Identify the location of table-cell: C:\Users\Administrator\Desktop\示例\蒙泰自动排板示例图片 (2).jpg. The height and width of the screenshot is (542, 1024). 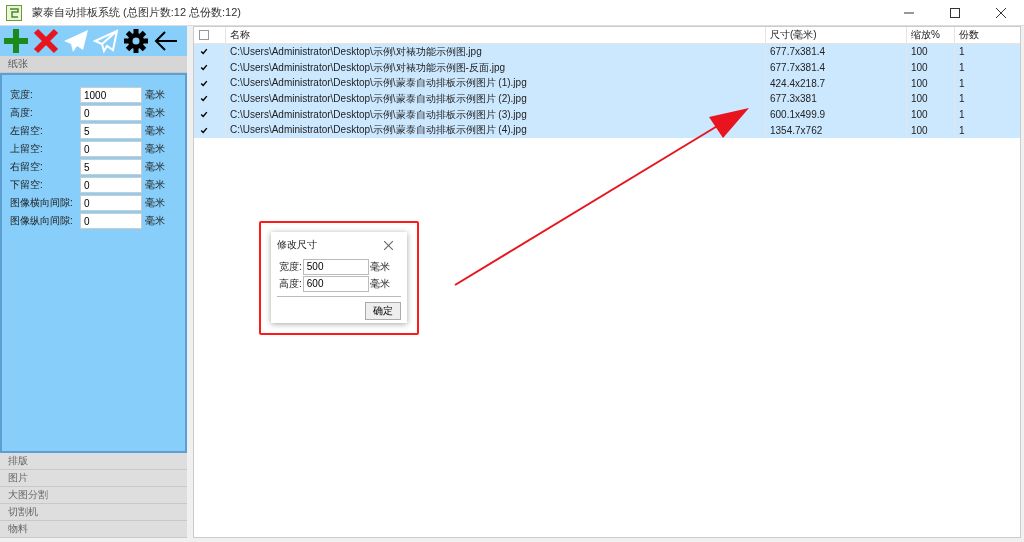
(378, 98).